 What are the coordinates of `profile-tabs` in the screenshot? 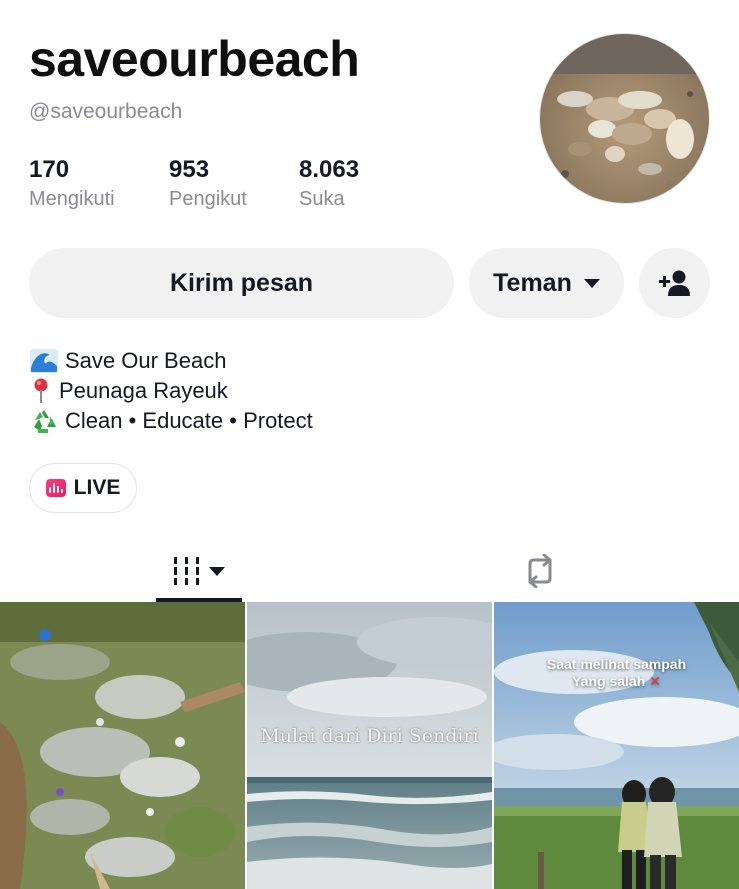 It's located at (369, 571).